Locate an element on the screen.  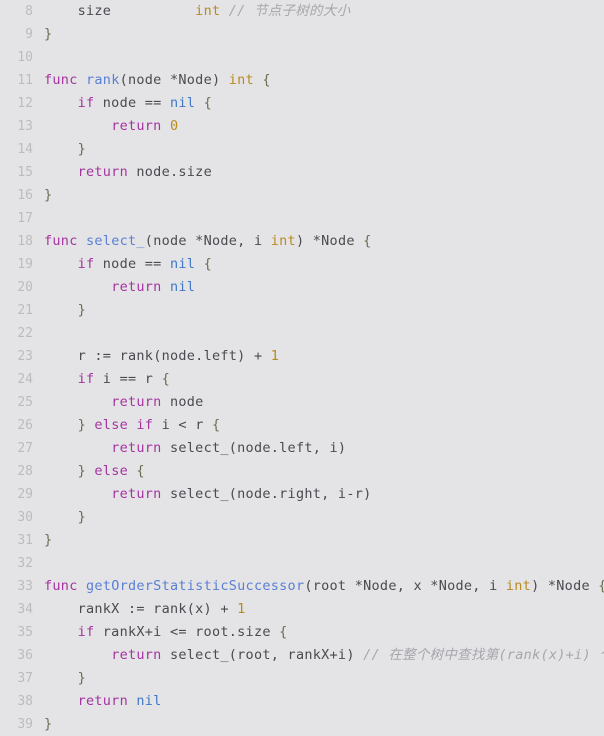
token-id: node.size is located at coordinates (169, 172).